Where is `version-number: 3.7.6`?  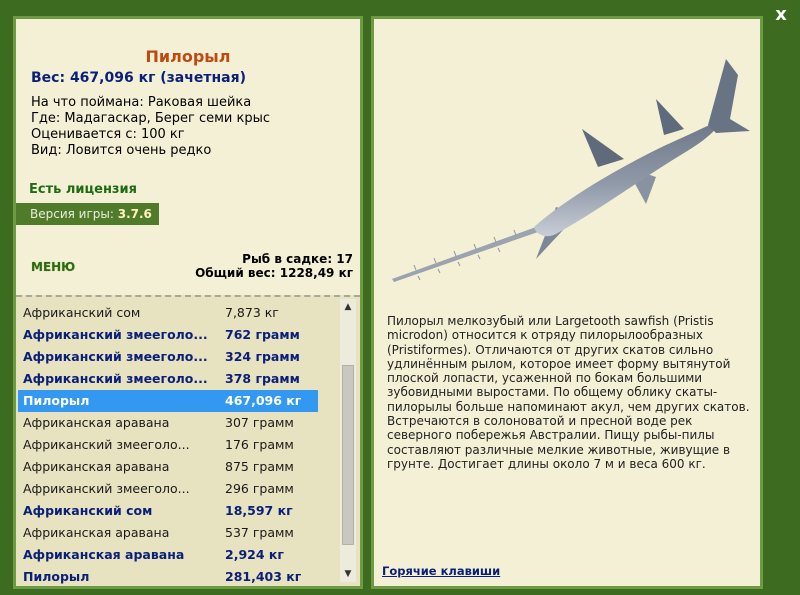 version-number: 3.7.6 is located at coordinates (134, 214).